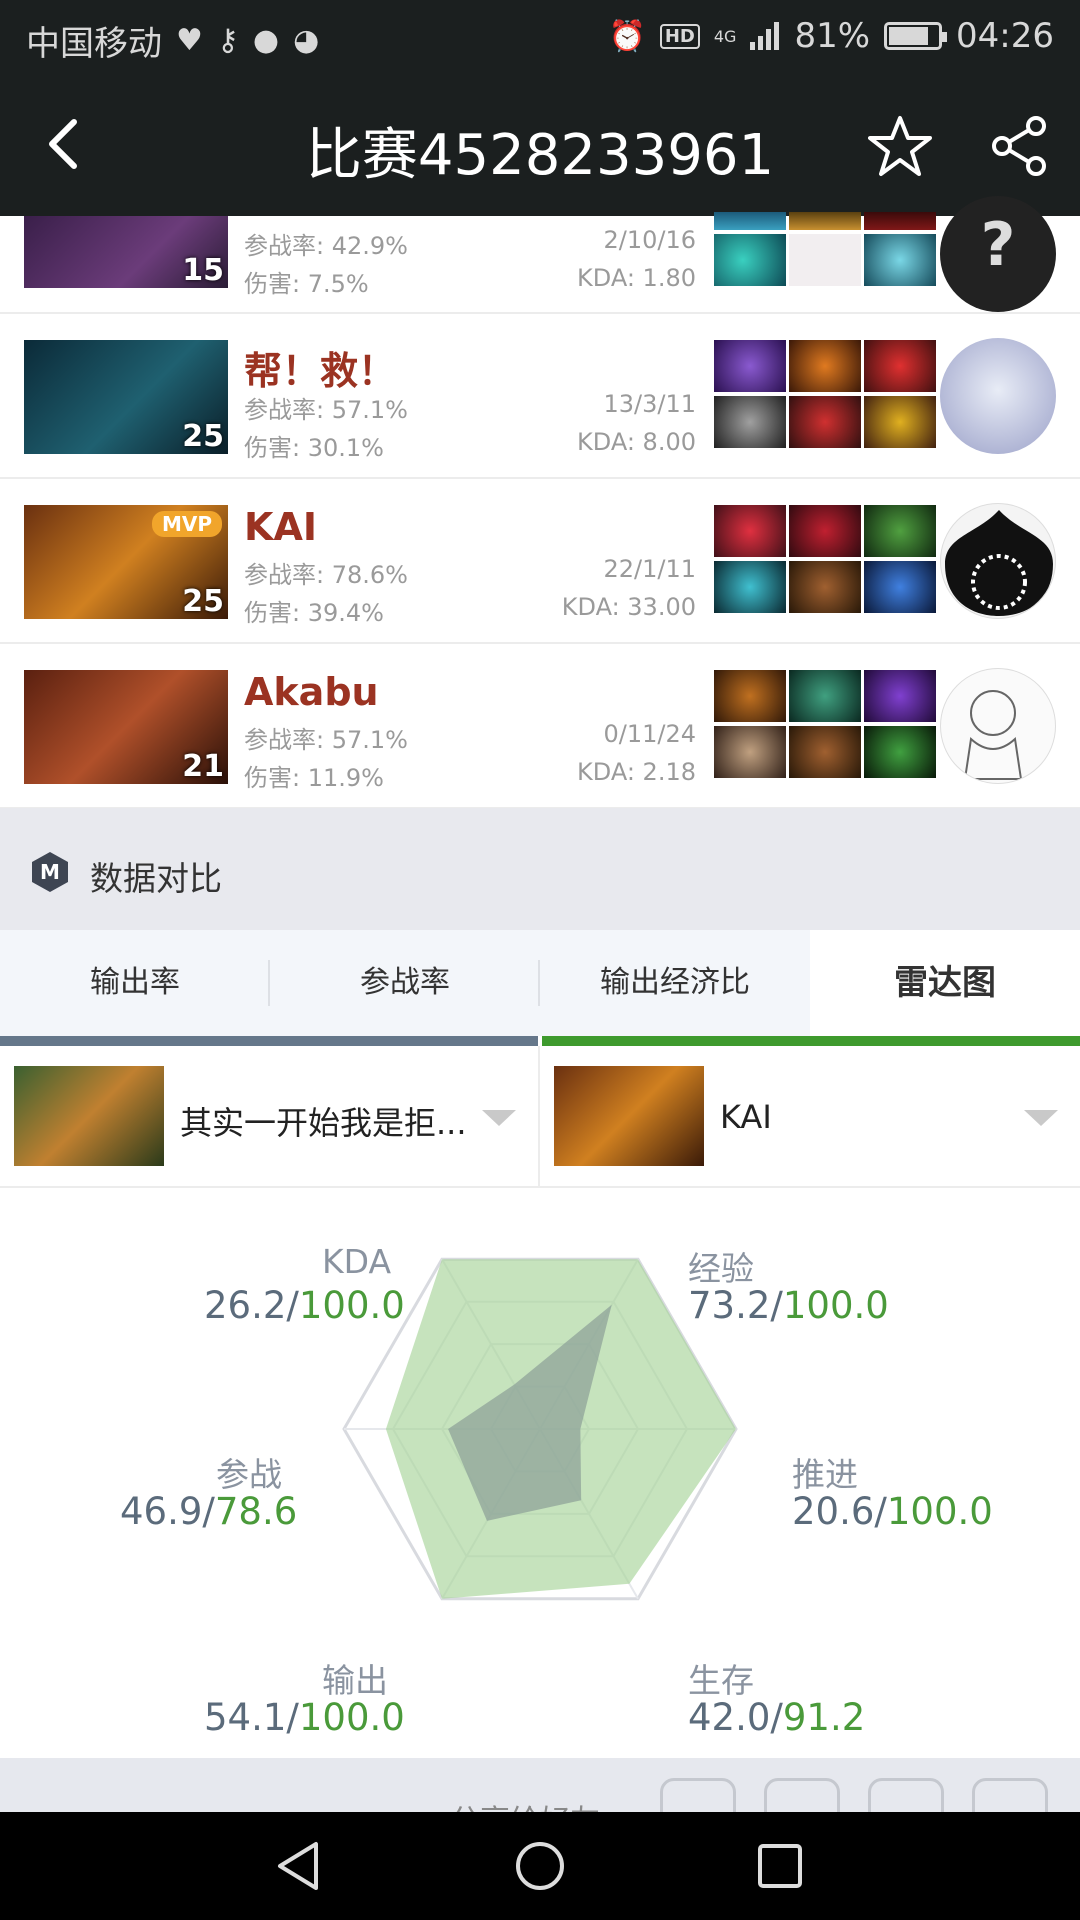  I want to click on right-player-selector: KAI, so click(810, 1117).